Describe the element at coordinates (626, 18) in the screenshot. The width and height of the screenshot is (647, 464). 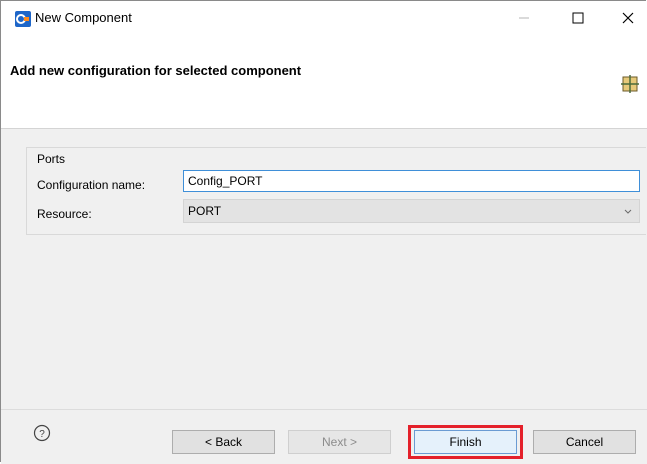
I see `close-button` at that location.